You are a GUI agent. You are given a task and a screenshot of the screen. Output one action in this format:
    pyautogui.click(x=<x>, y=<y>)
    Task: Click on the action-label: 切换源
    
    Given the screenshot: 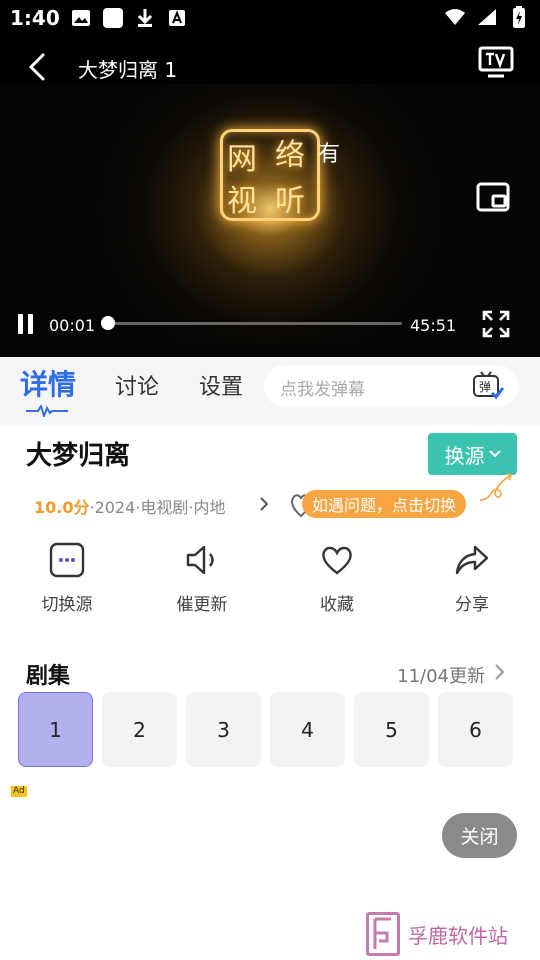 What is the action you would take?
    pyautogui.click(x=67, y=605)
    